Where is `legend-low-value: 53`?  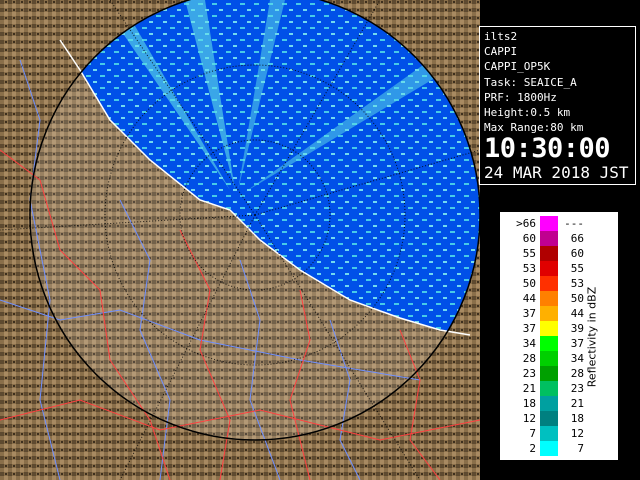 legend-low-value: 53 is located at coordinates (529, 268).